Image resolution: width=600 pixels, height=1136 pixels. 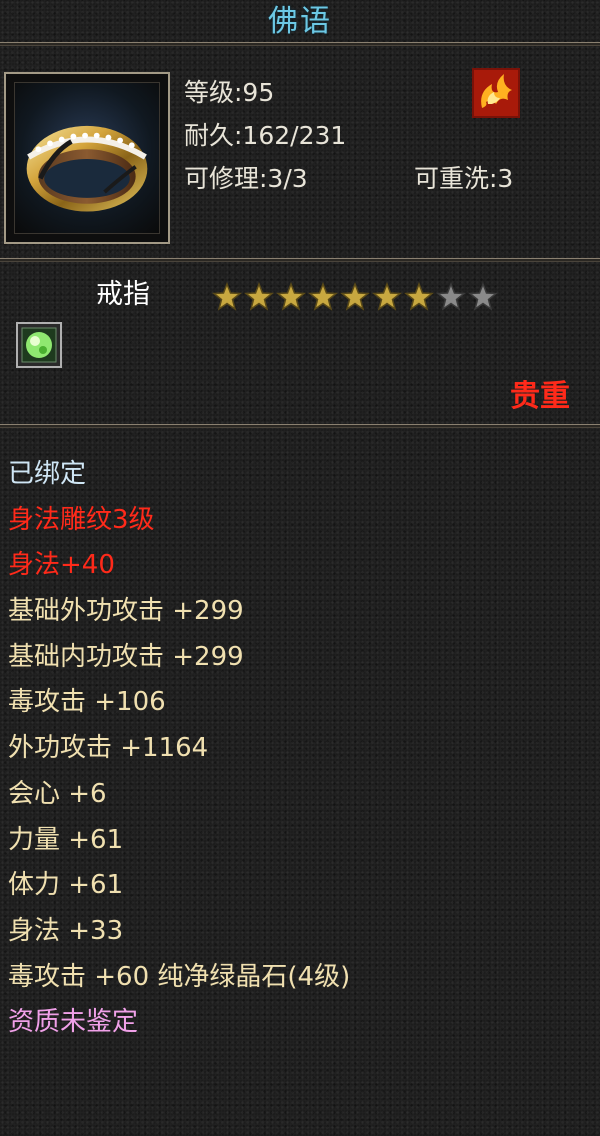 What do you see at coordinates (229, 92) in the screenshot?
I see `item-level: 等级:95` at bounding box center [229, 92].